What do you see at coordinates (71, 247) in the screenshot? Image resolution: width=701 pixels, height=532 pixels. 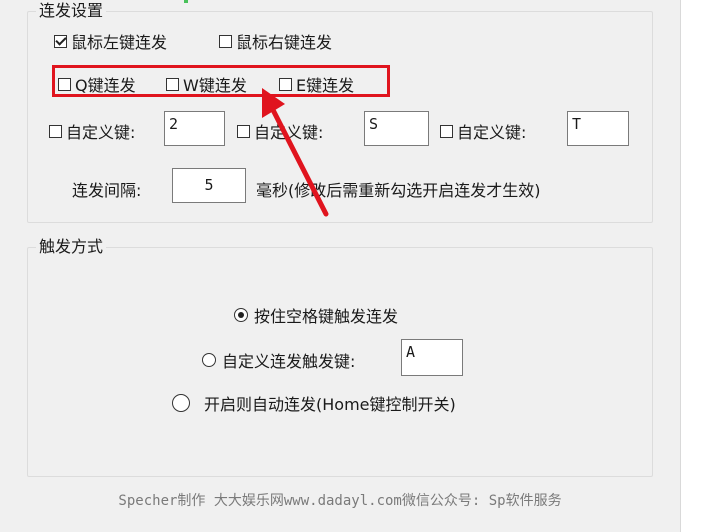 I see `trigger-mode-title: 触发方式` at bounding box center [71, 247].